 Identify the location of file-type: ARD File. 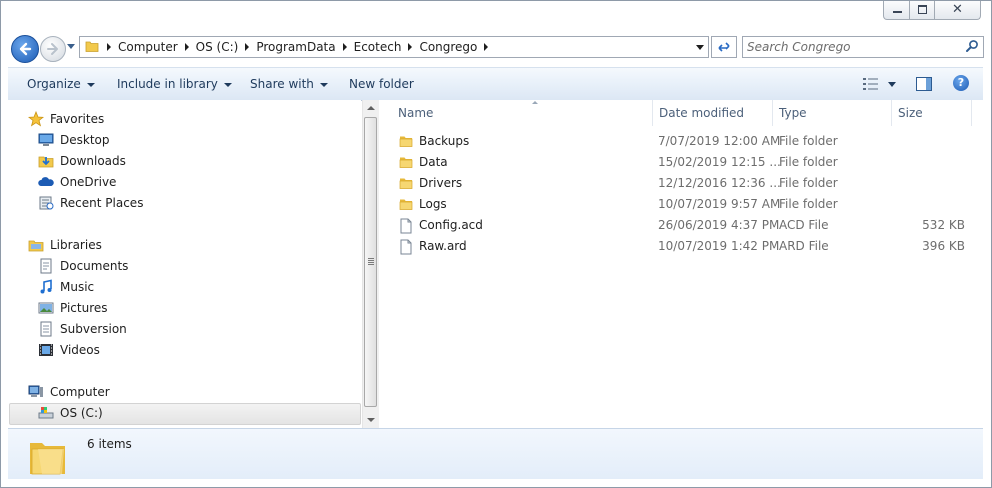
(804, 246).